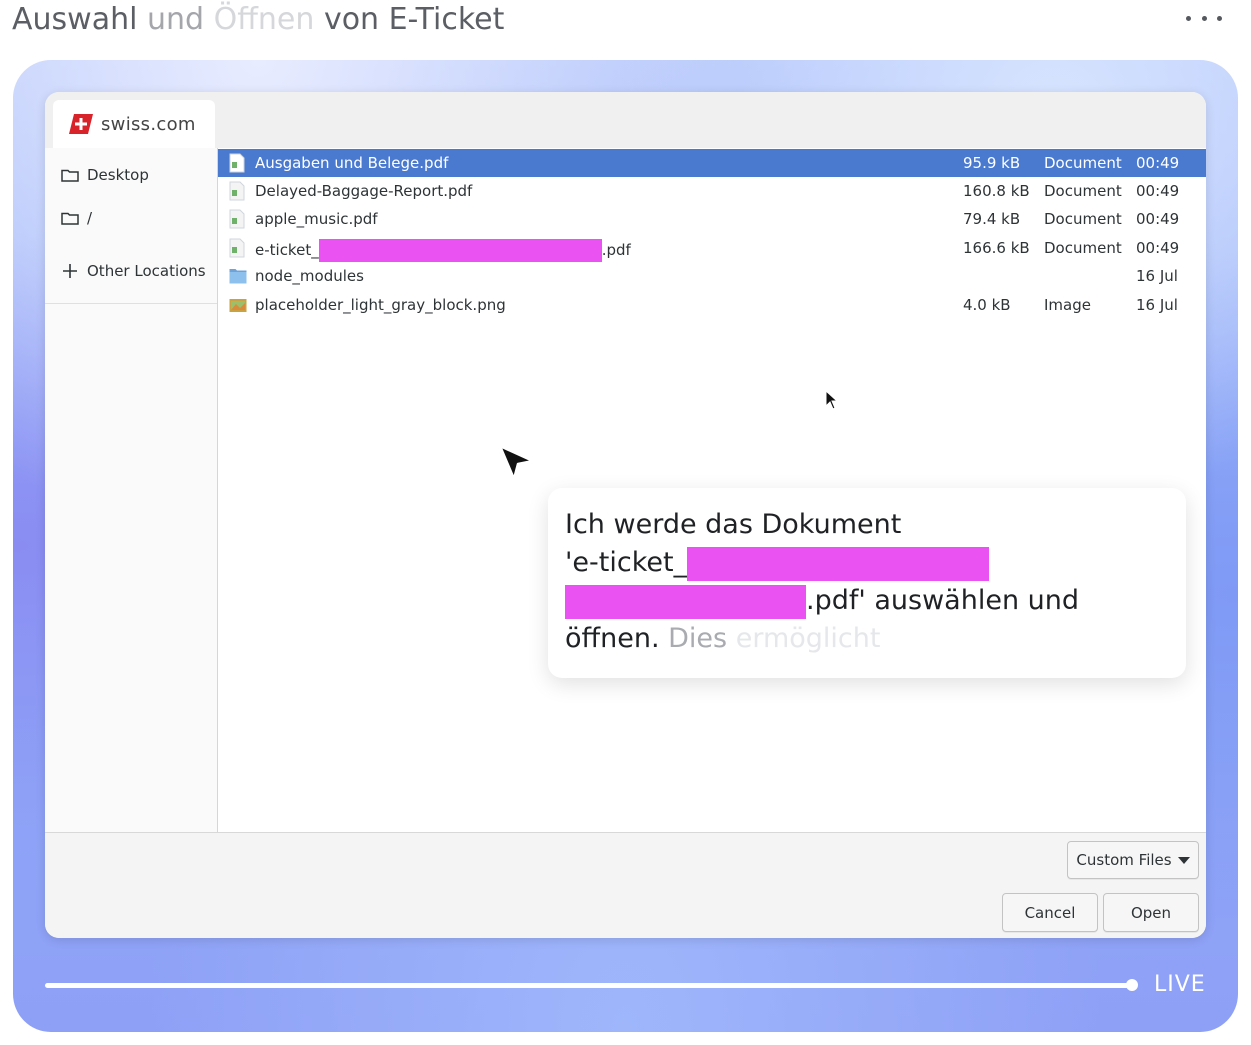 The image size is (1251, 1045). What do you see at coordinates (1180, 984) in the screenshot?
I see `live-indicator: LIVE` at bounding box center [1180, 984].